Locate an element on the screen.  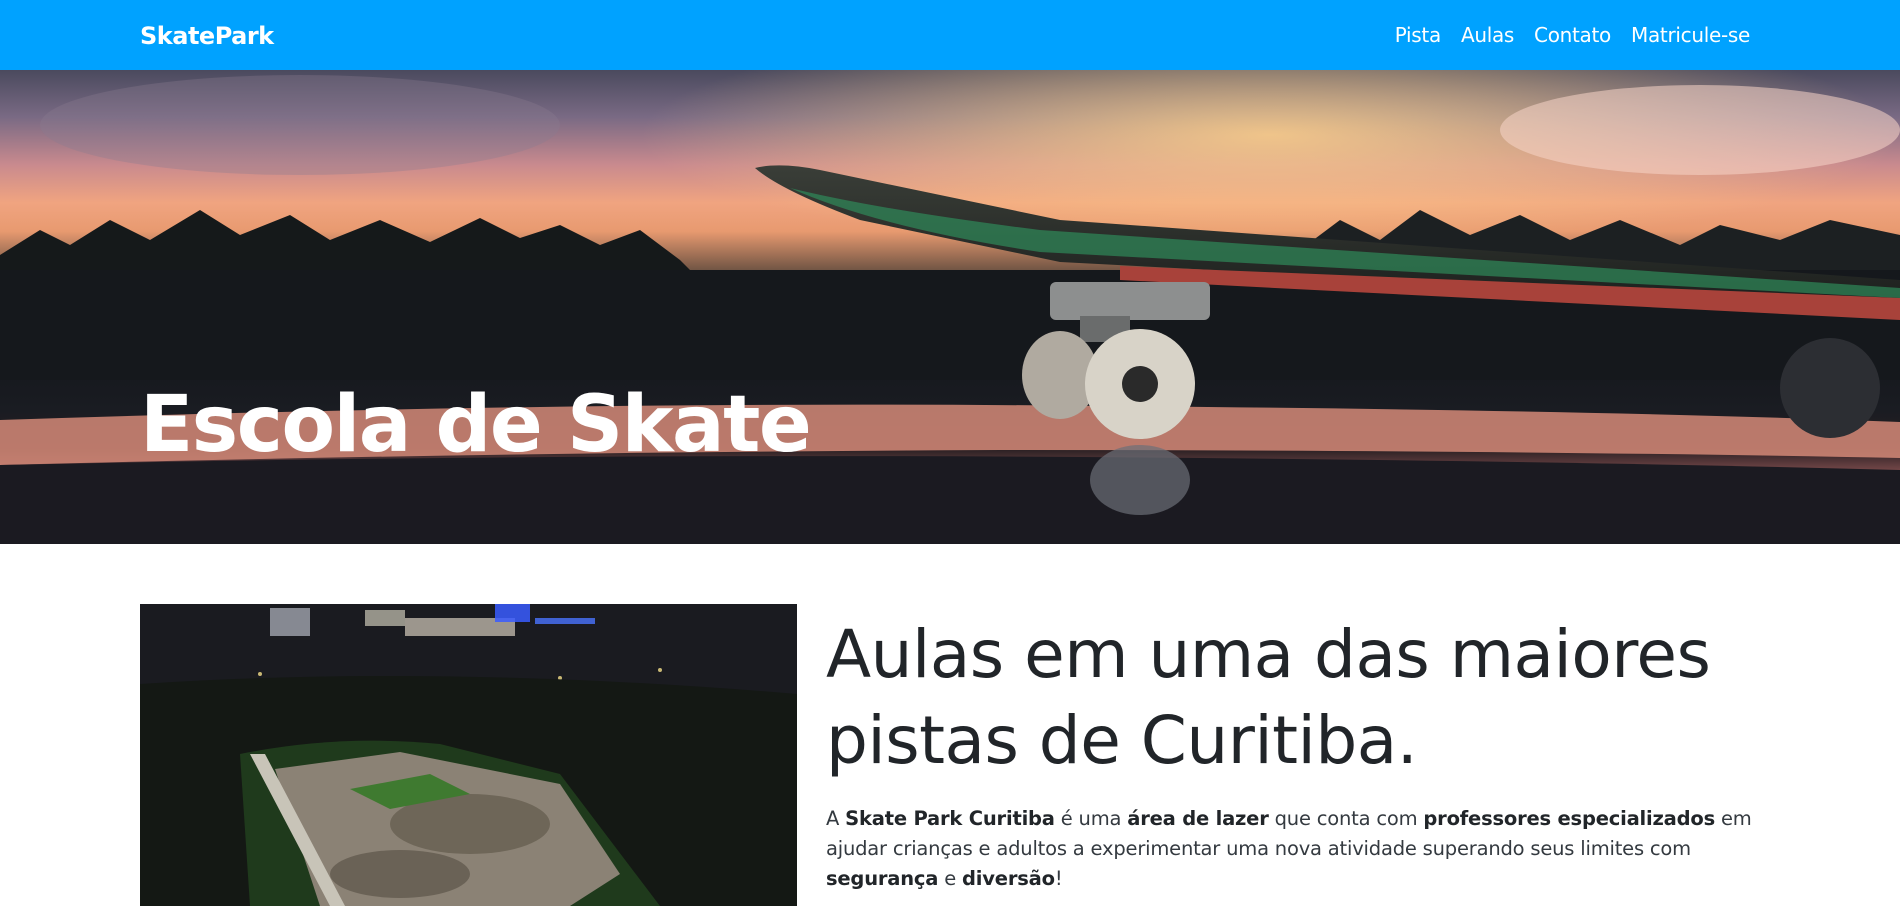
nav-links: Pista Aulas Contato Matricule-se is located at coordinates (1573, 35).